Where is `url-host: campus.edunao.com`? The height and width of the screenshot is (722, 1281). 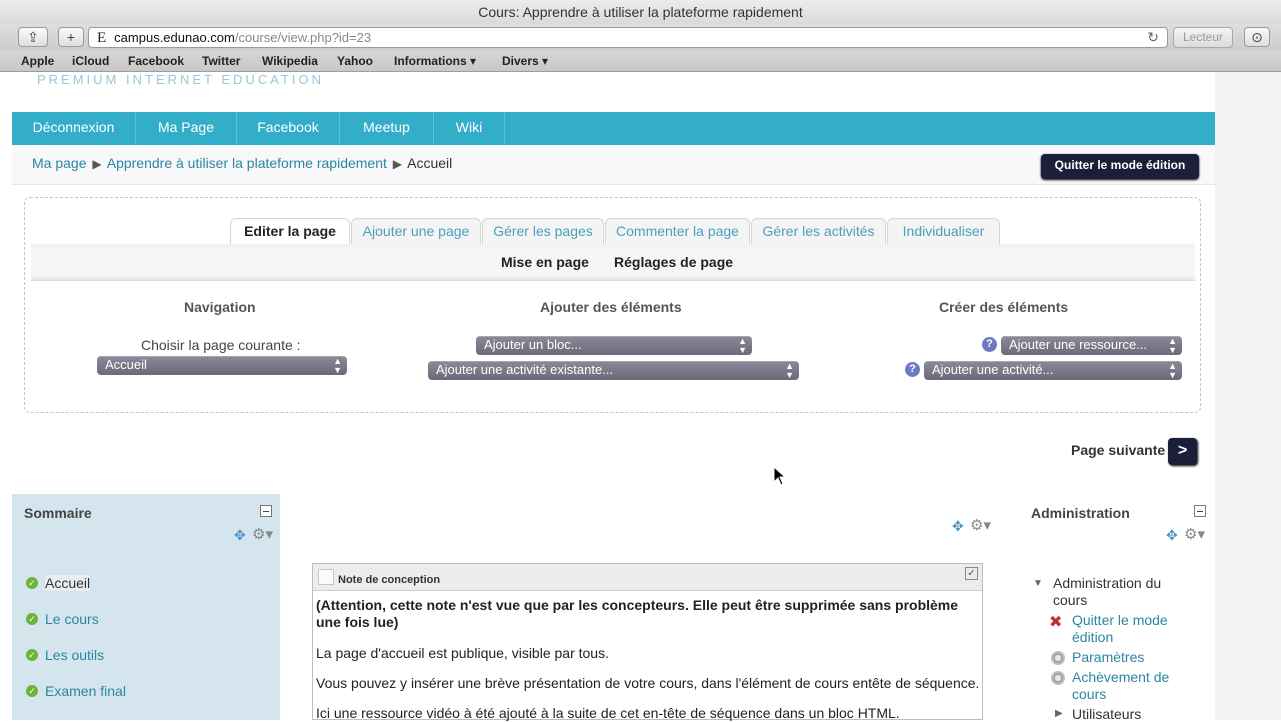 url-host: campus.edunao.com is located at coordinates (174, 37).